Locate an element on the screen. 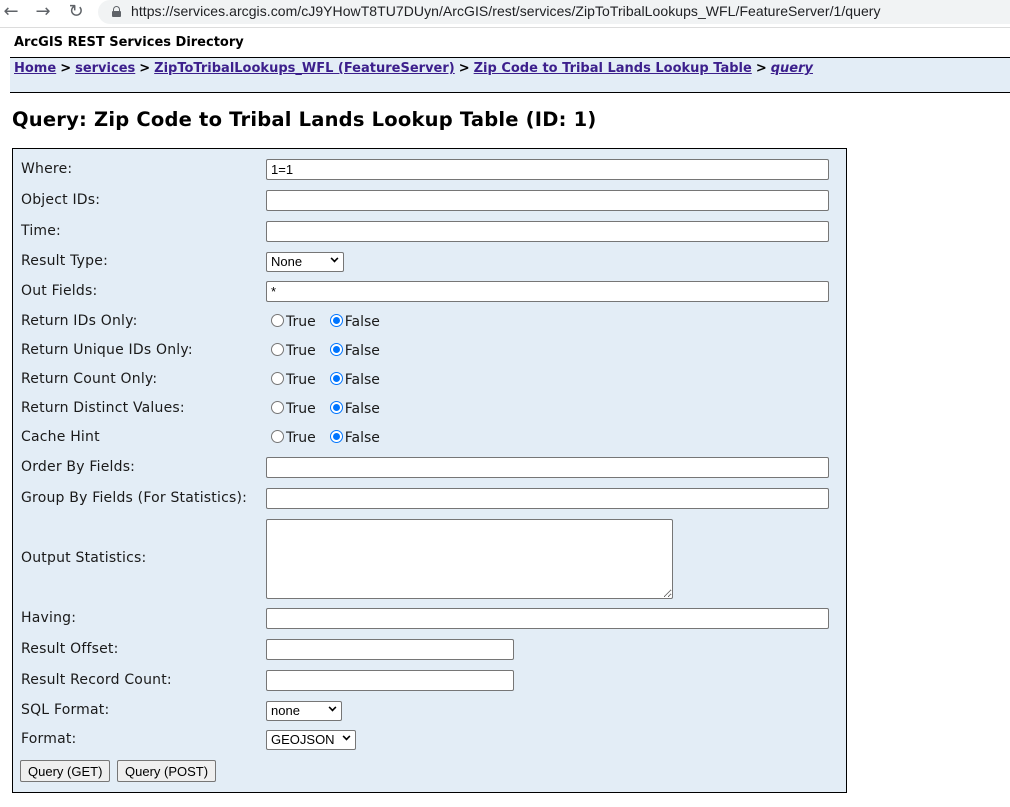 This screenshot has width=1010, height=807. return-ids-only-radio-group: True False is located at coordinates (332, 322).